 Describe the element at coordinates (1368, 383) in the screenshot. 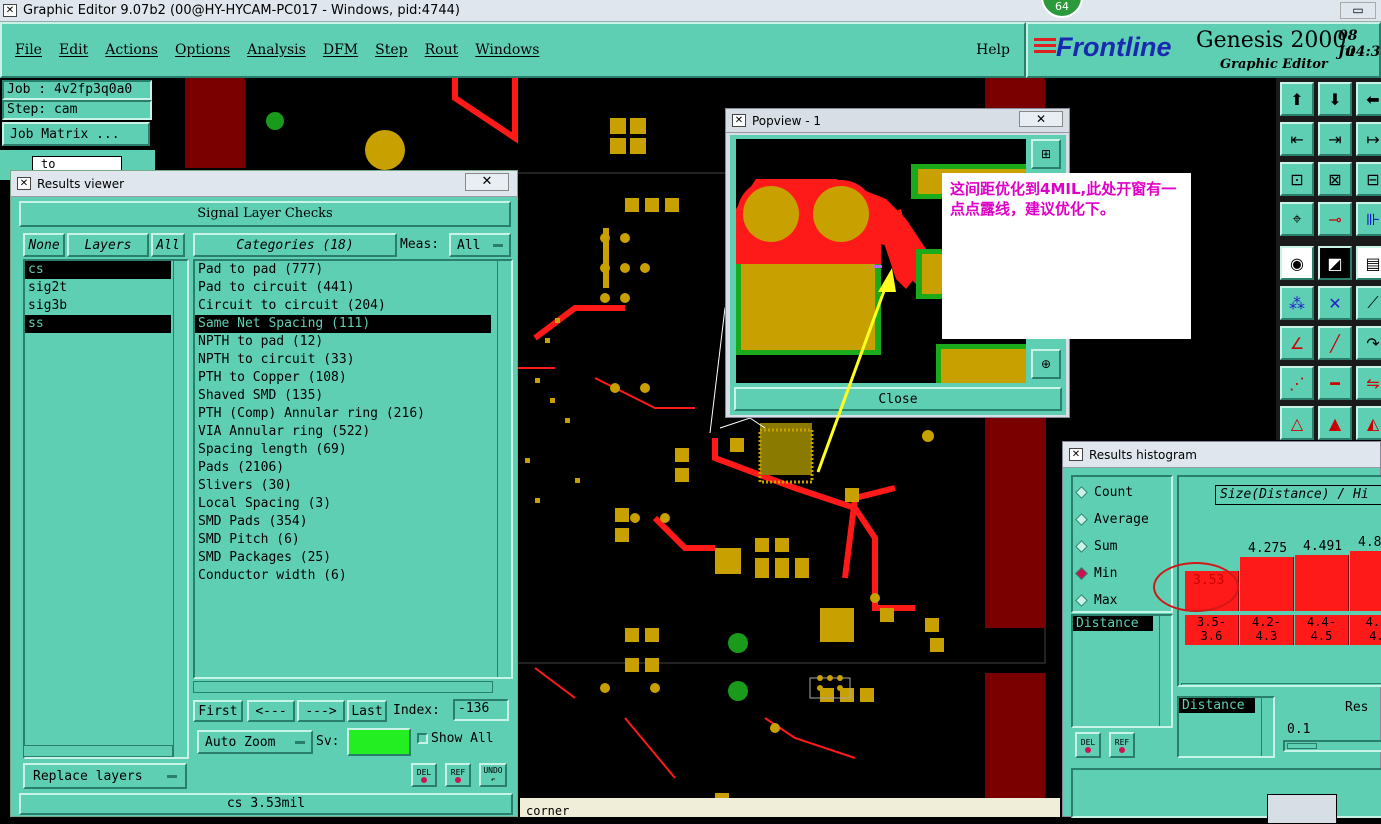

I see `segment-extra-icon: ⇋` at that location.